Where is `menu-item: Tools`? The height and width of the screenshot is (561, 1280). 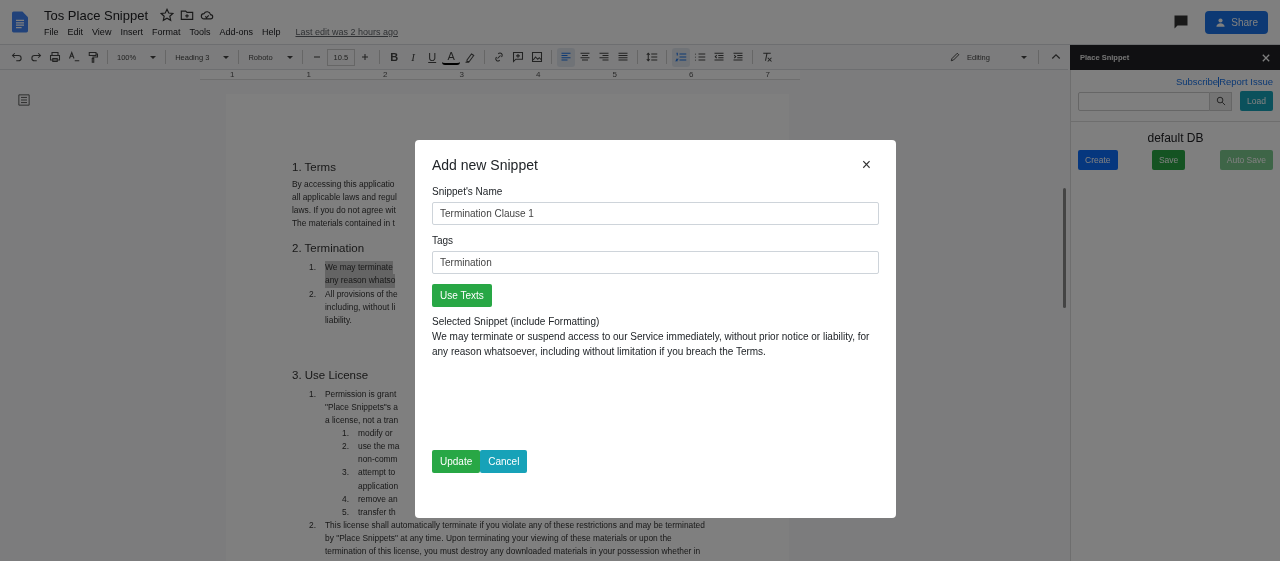
menu-item: Tools is located at coordinates (200, 31).